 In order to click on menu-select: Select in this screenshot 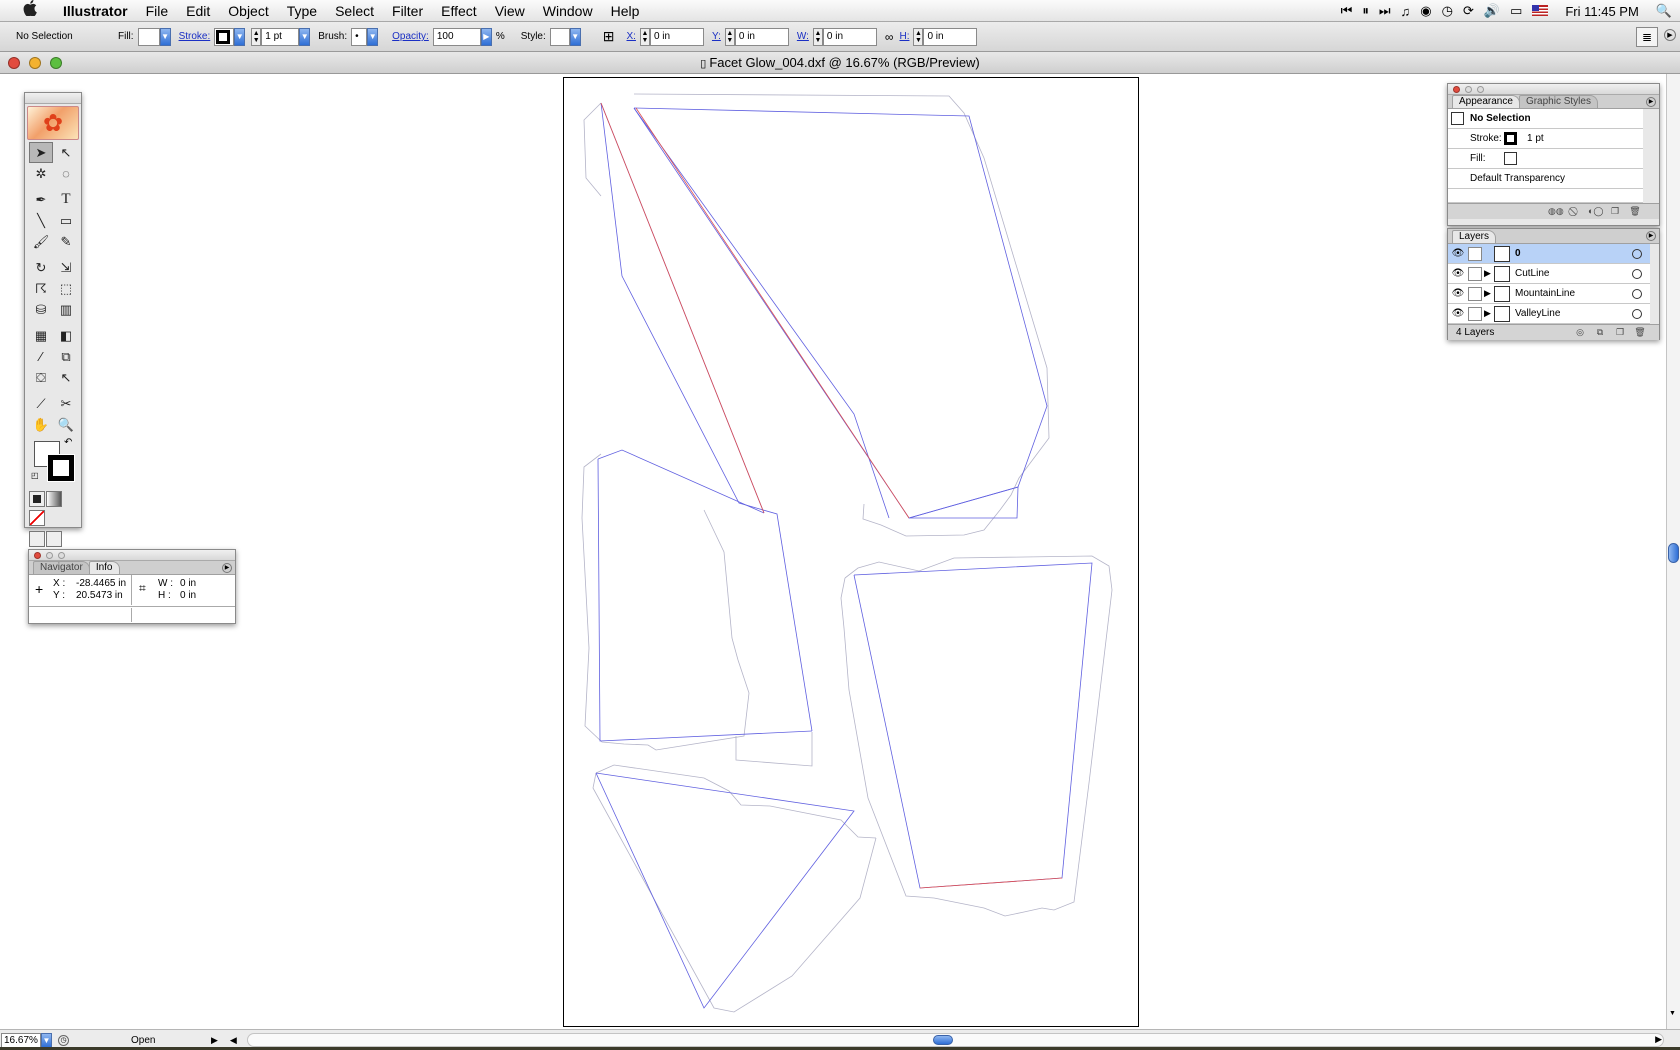, I will do `click(354, 11)`.